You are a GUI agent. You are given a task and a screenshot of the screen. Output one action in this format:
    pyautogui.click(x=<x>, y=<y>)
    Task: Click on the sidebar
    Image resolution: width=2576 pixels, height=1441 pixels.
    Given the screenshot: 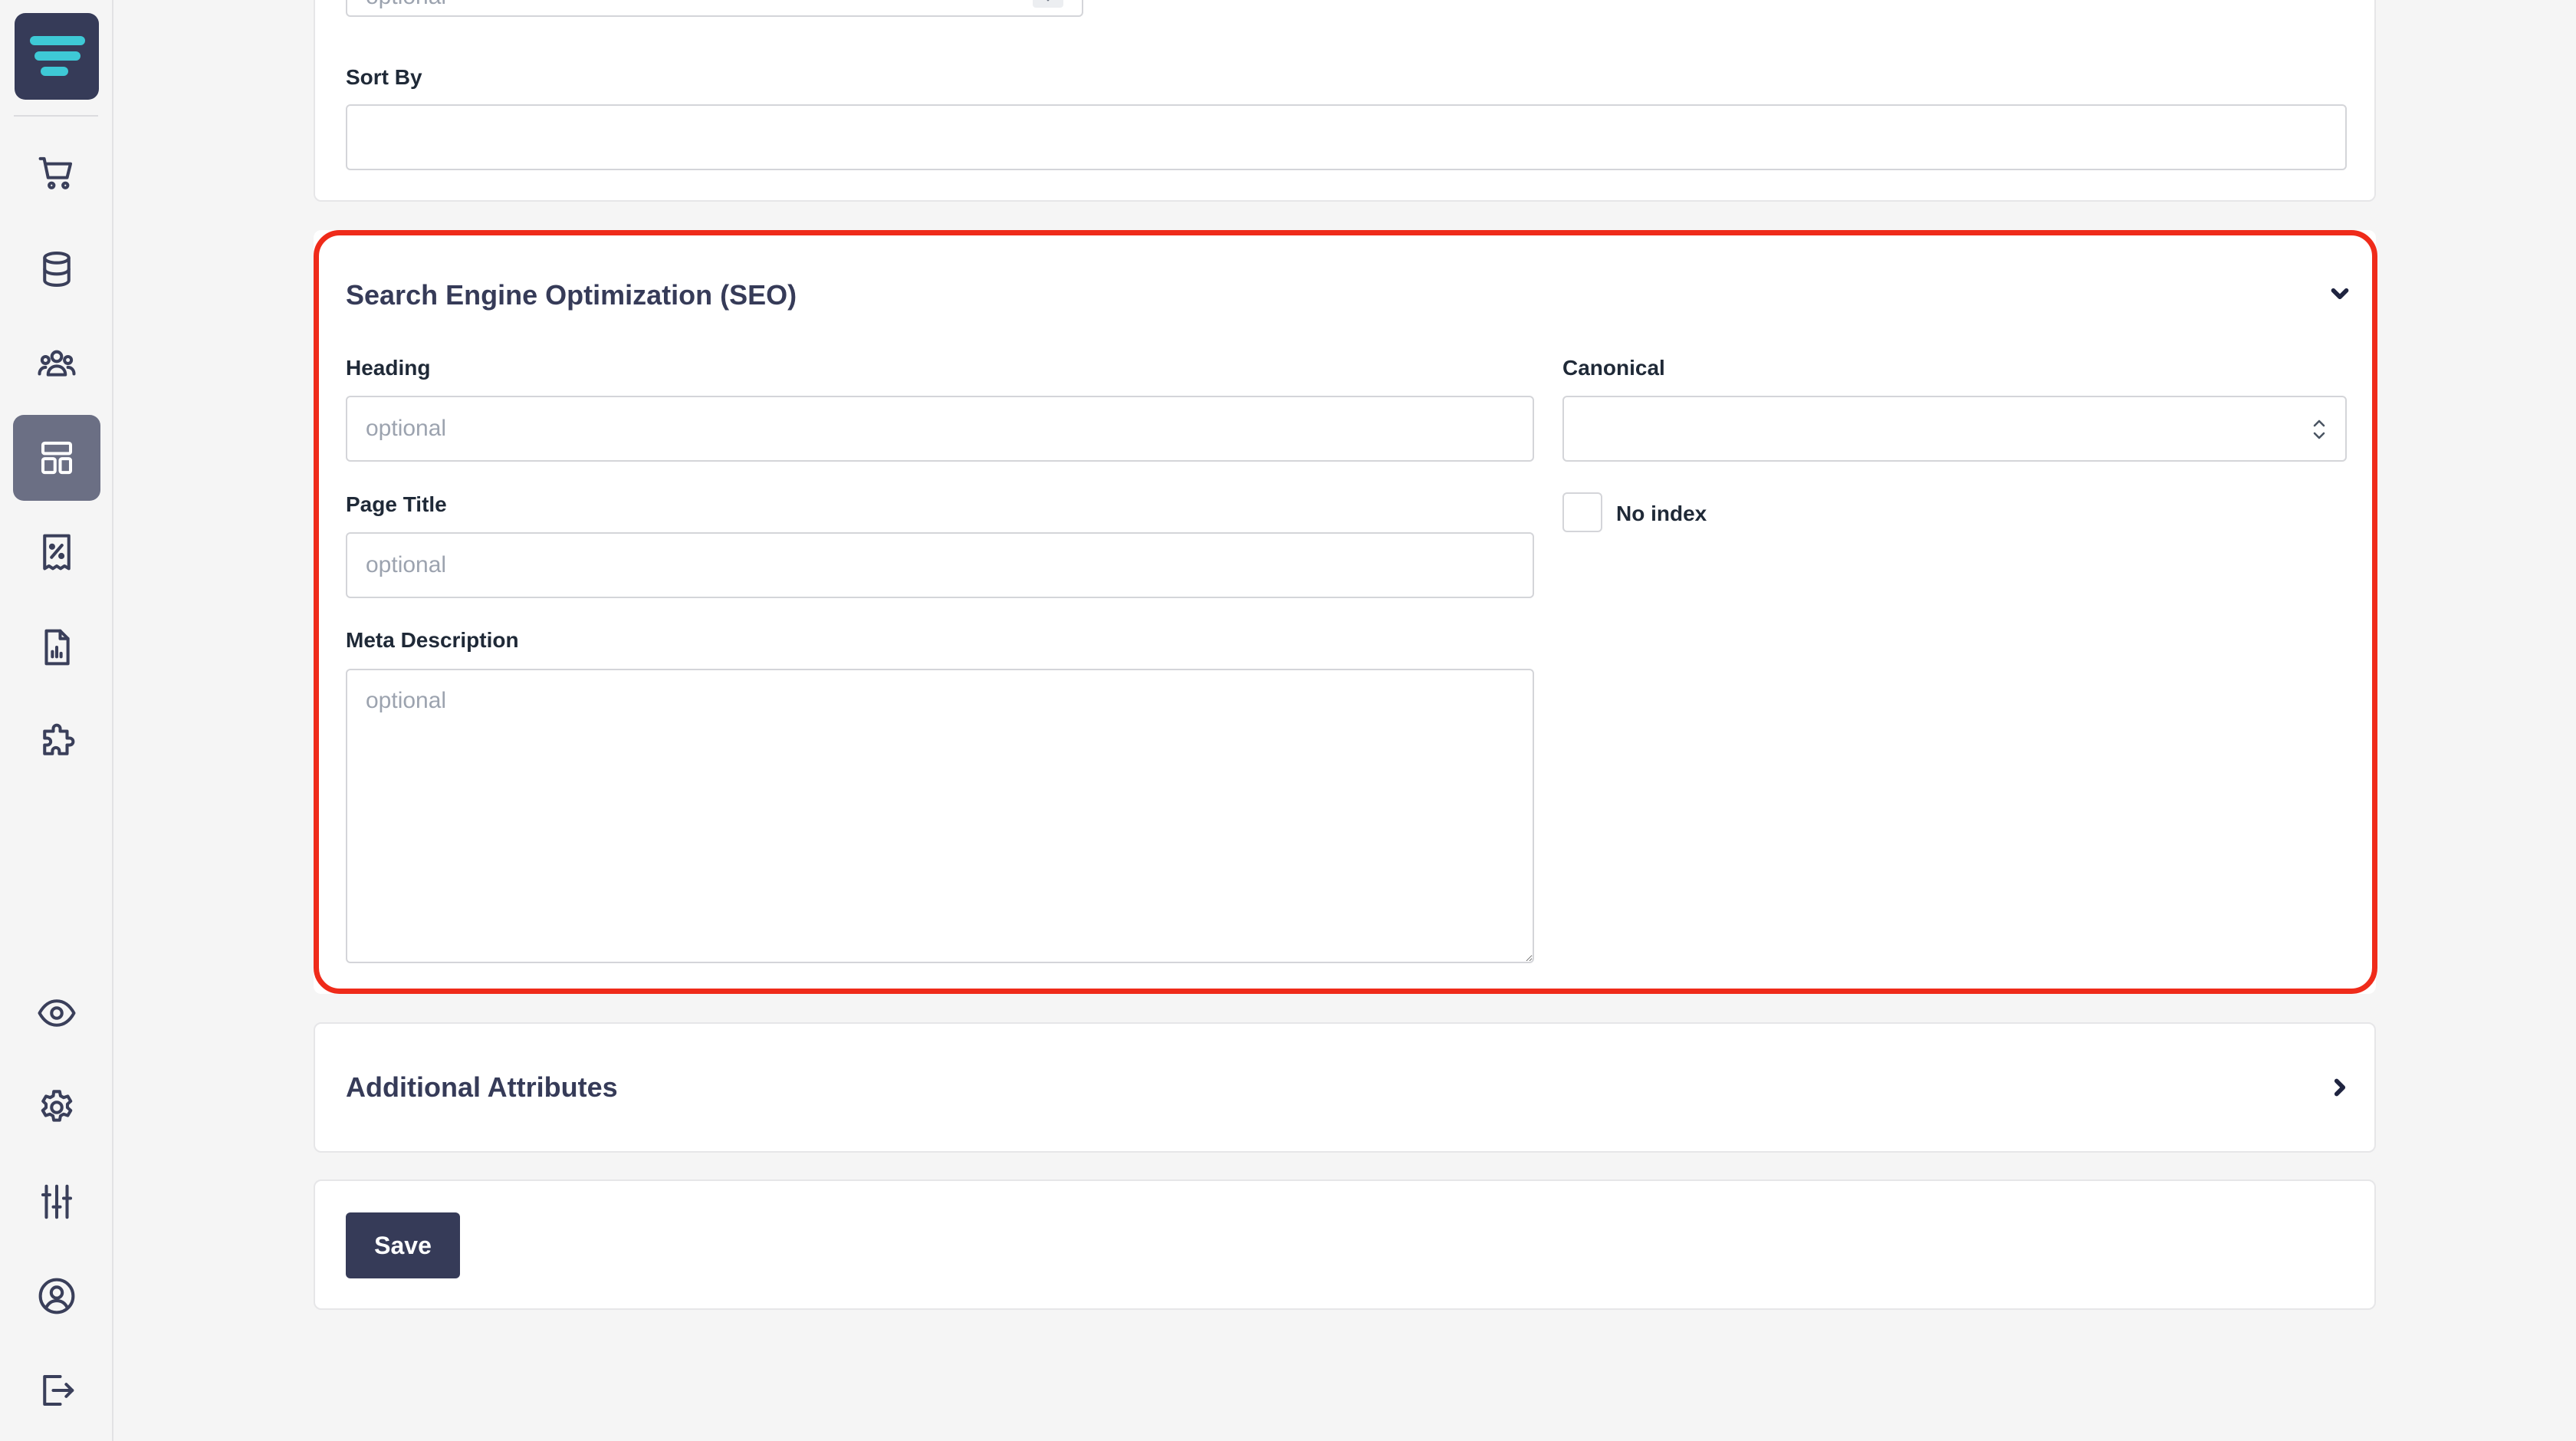 What is the action you would take?
    pyautogui.click(x=57, y=720)
    